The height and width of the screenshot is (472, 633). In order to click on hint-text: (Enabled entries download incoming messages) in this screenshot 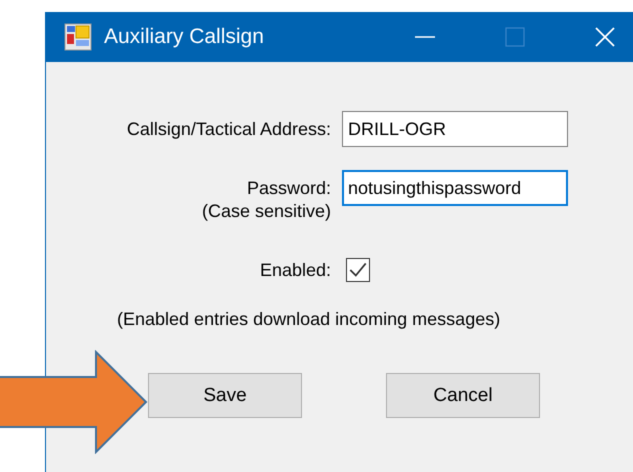, I will do `click(309, 319)`.